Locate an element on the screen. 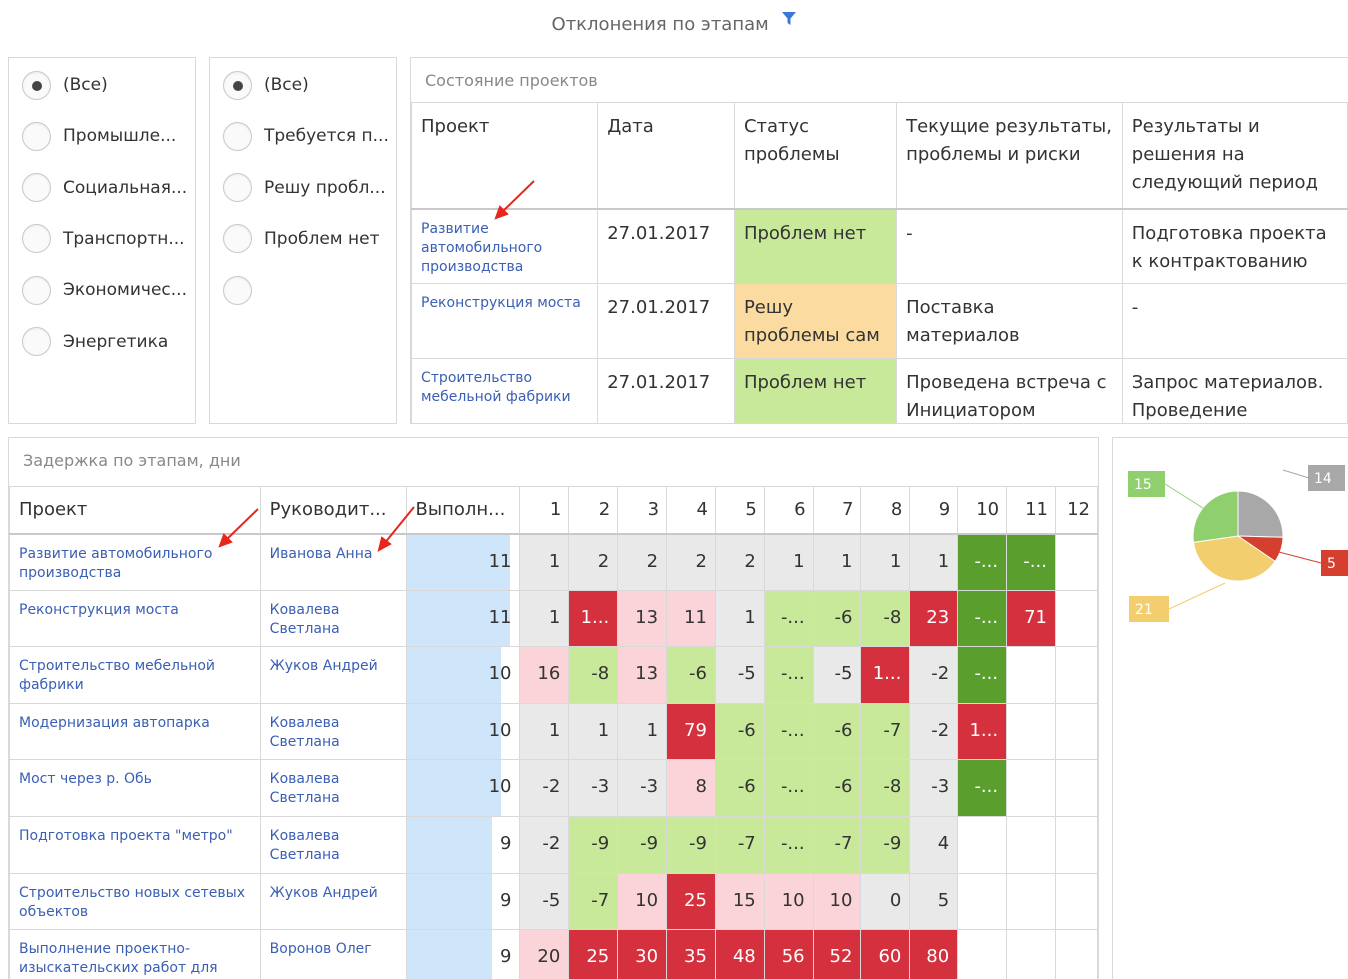 Image resolution: width=1348 pixels, height=979 pixels. header-next-results: Результаты и решения на следующий период is located at coordinates (1234, 156).